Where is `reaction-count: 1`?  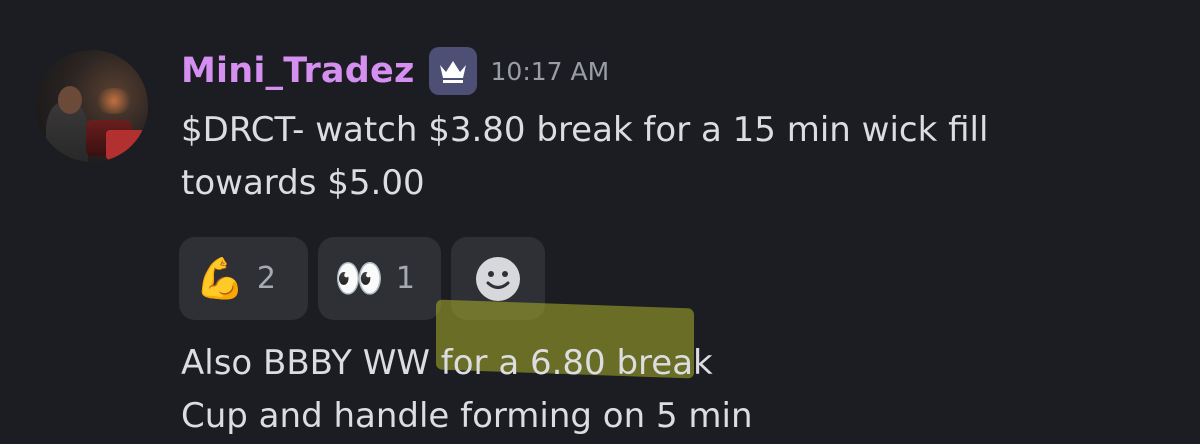 reaction-count: 1 is located at coordinates (405, 278).